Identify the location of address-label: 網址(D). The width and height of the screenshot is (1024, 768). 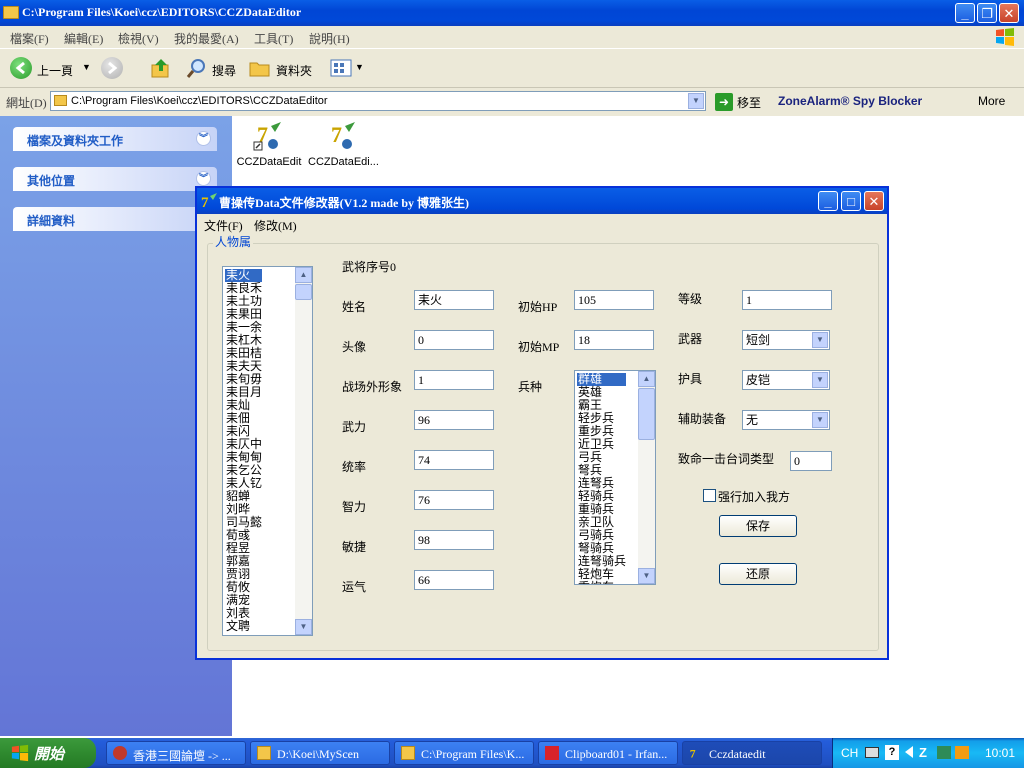
(26, 103).